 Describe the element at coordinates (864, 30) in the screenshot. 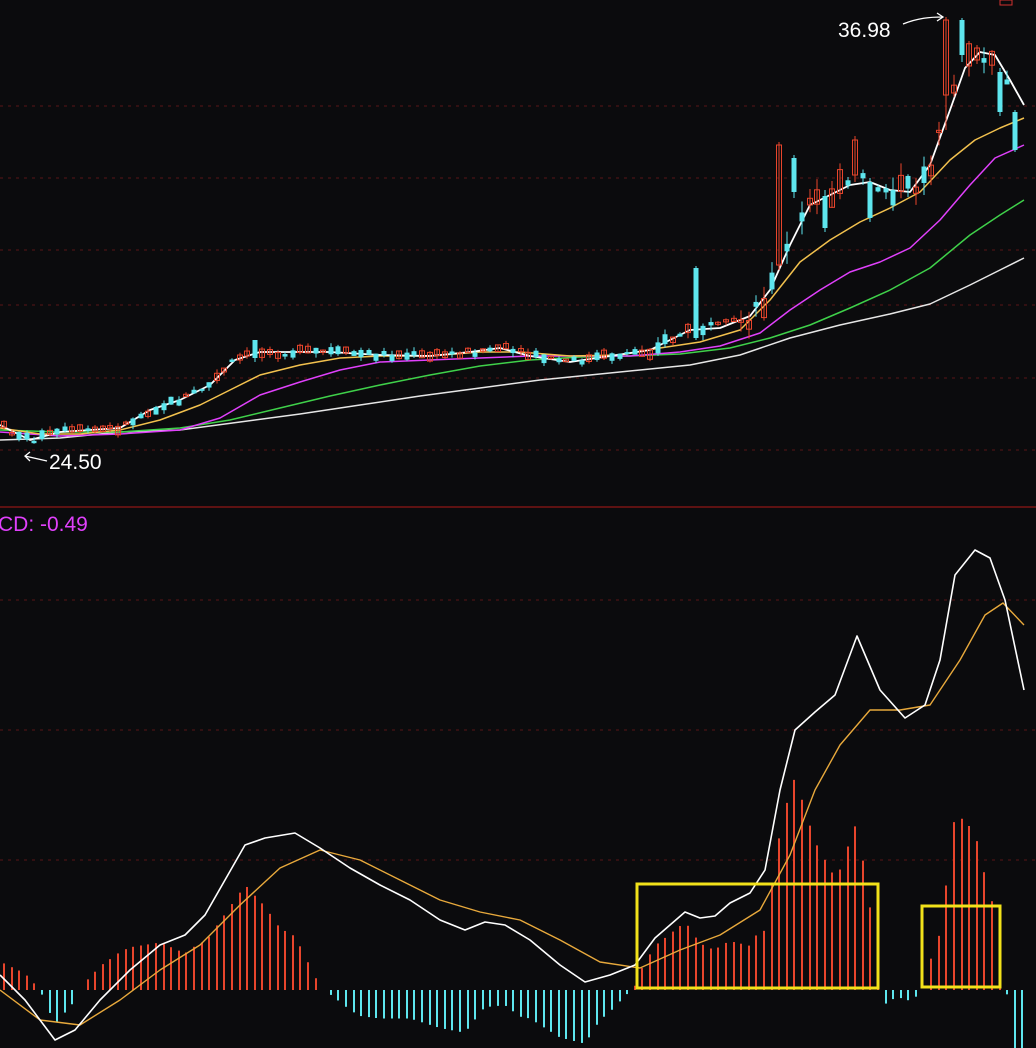

I see `high-price-label: 36.98` at that location.